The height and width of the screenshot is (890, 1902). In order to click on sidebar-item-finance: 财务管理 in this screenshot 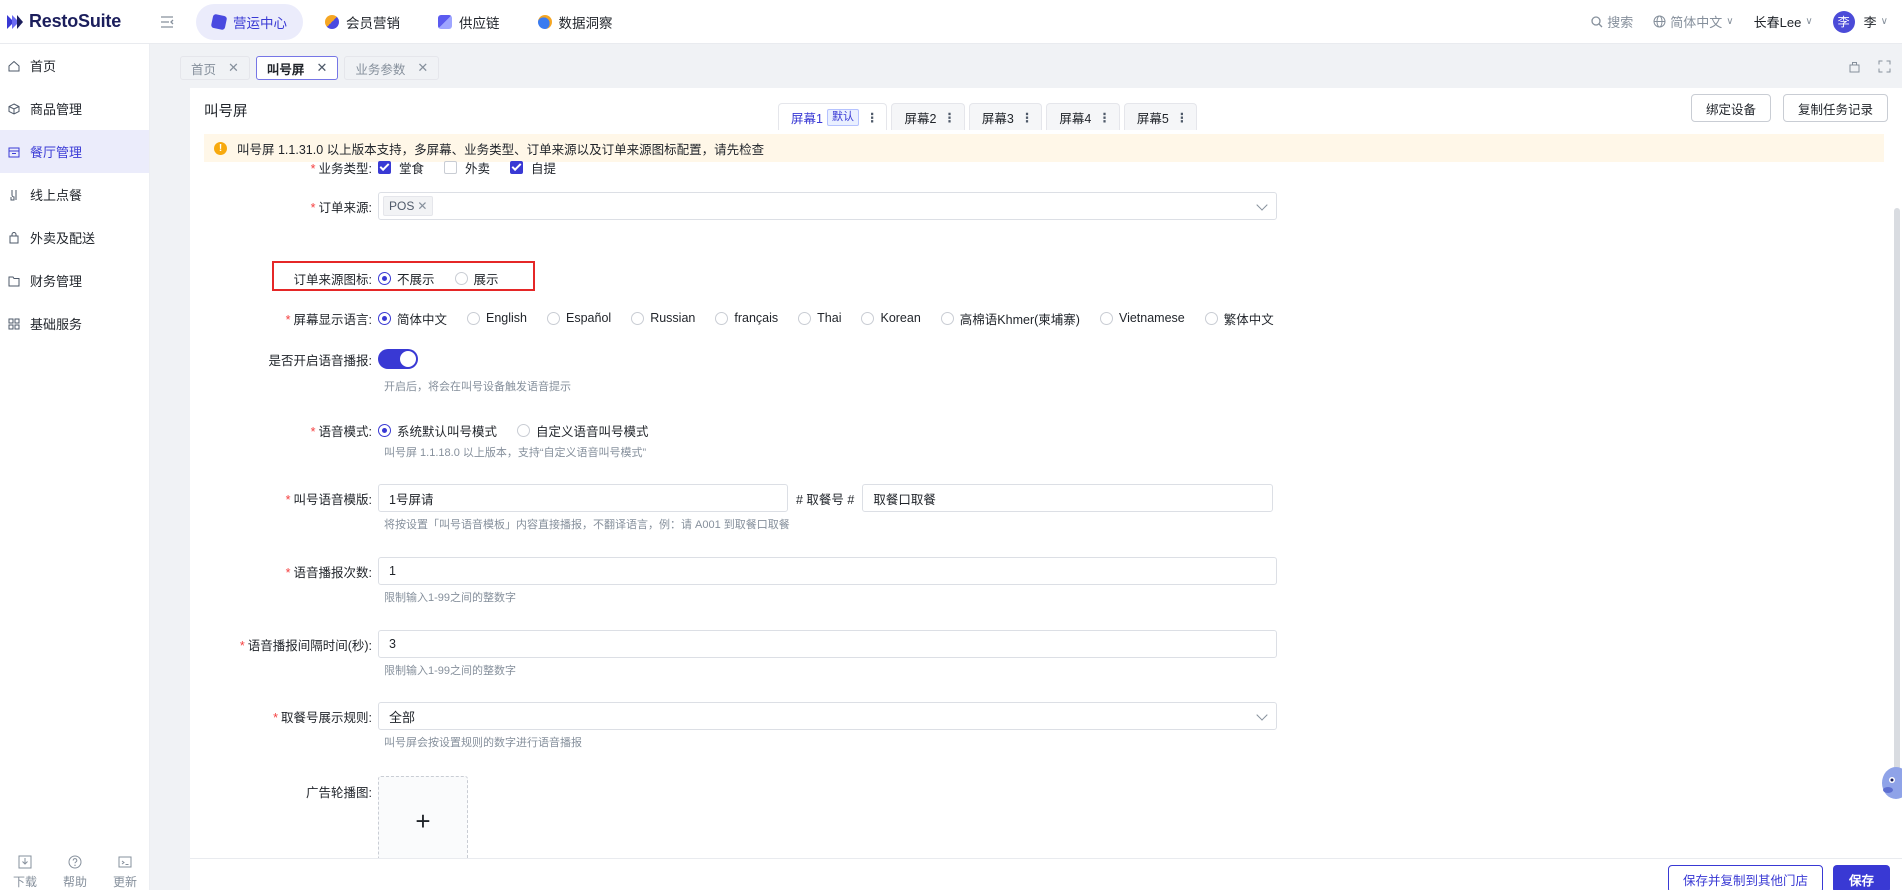, I will do `click(74, 280)`.